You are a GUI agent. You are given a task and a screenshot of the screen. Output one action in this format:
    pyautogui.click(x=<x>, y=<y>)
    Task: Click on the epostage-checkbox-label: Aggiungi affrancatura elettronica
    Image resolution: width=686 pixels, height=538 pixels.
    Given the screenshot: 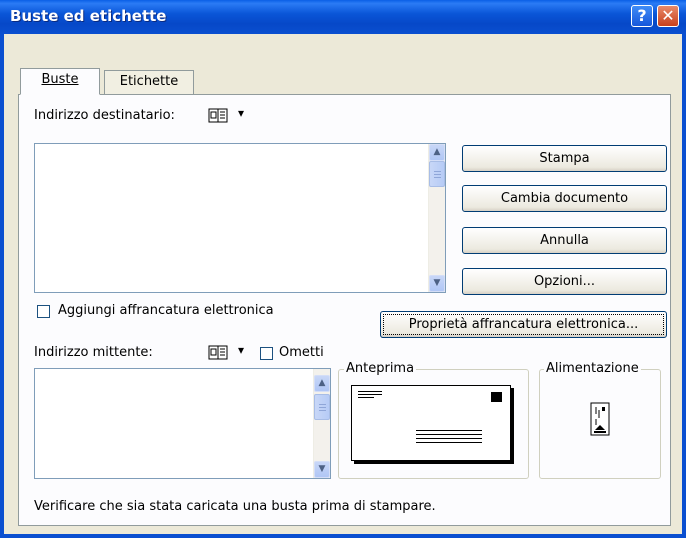 What is the action you would take?
    pyautogui.click(x=166, y=310)
    